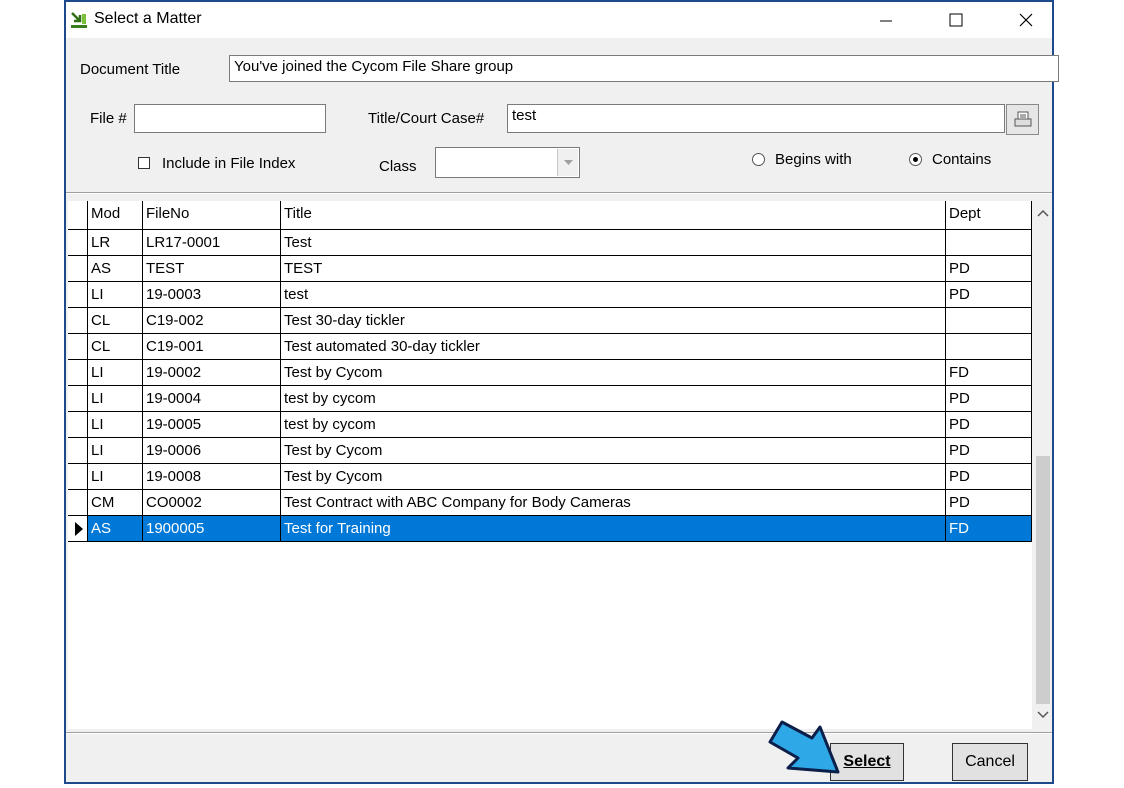  I want to click on minimize-button, so click(886, 20).